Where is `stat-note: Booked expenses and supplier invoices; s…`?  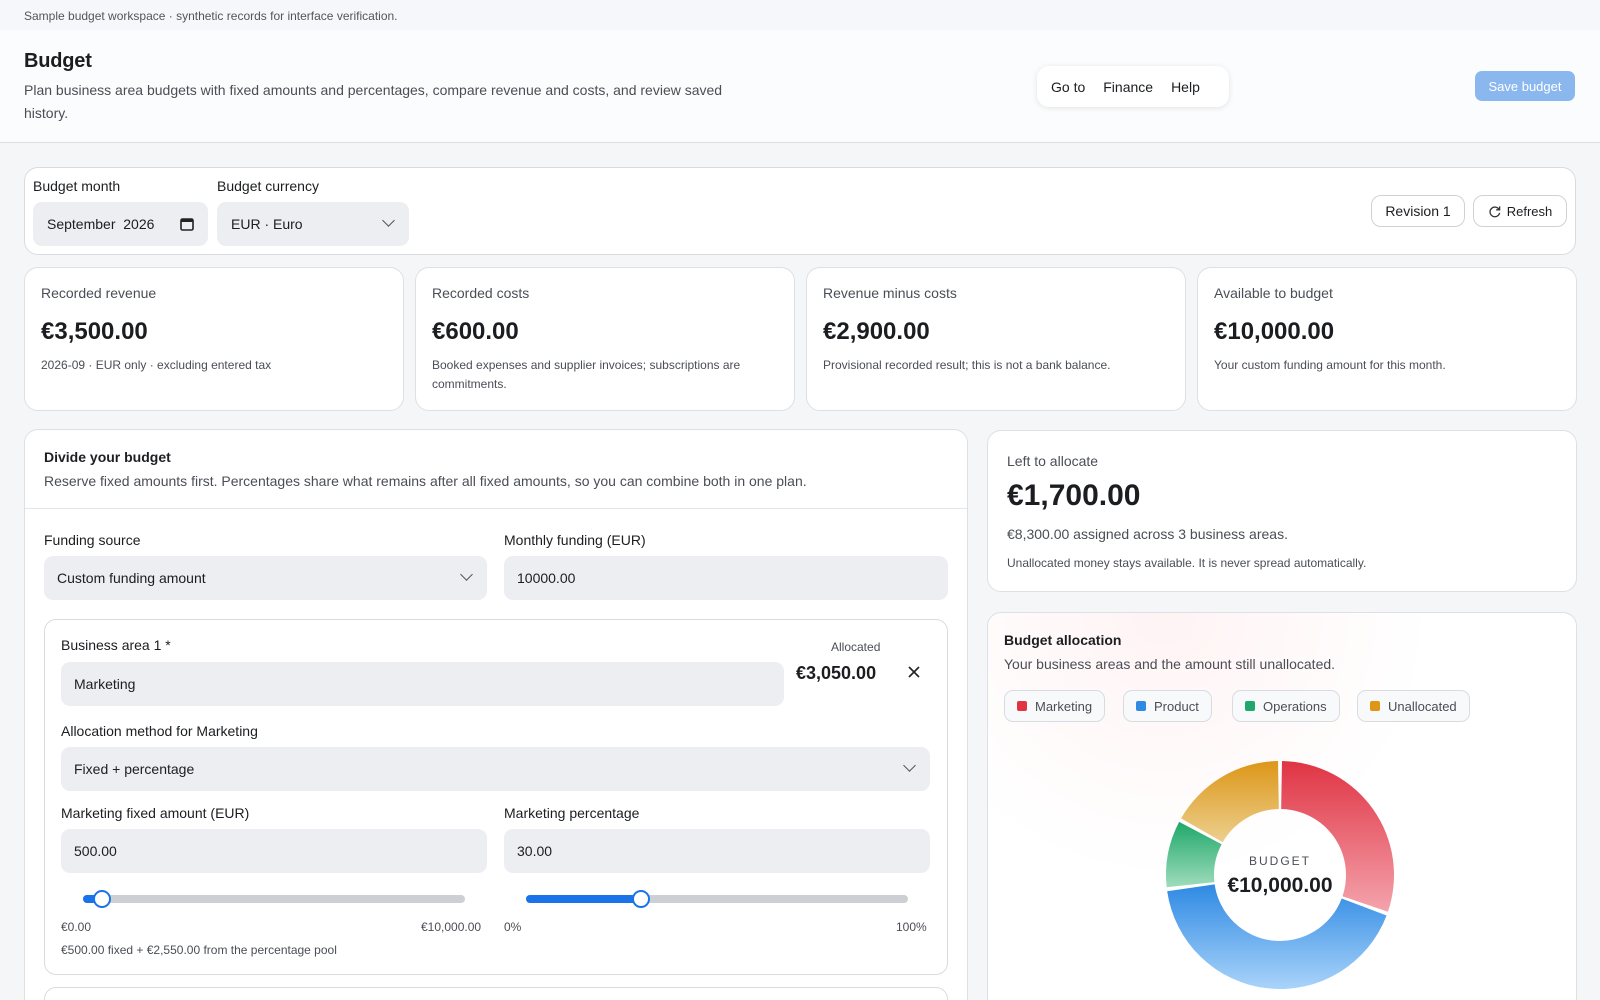 stat-note: Booked expenses and supplier invoices; s… is located at coordinates (586, 374).